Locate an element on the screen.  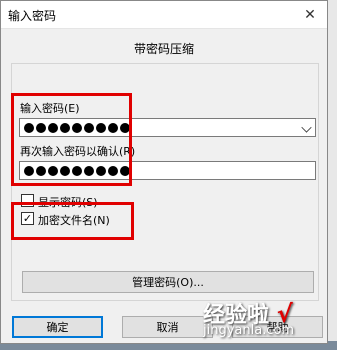
encrypt-filenames-label: 加密文件名(N) is located at coordinates (74, 220).